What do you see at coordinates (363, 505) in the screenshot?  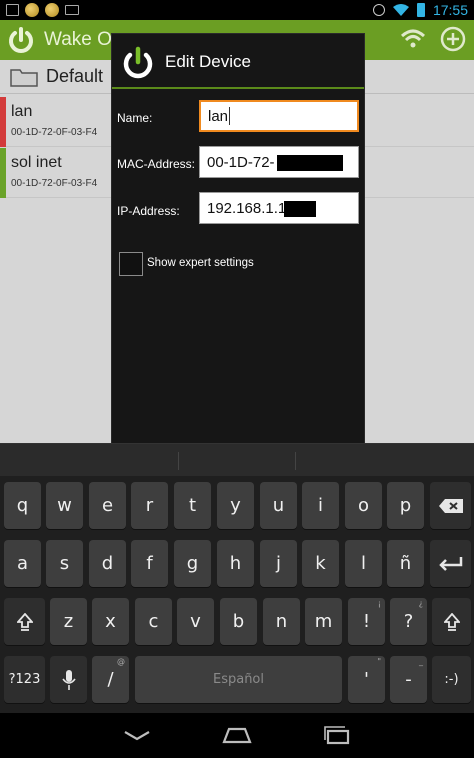 I see `key-o: o` at bounding box center [363, 505].